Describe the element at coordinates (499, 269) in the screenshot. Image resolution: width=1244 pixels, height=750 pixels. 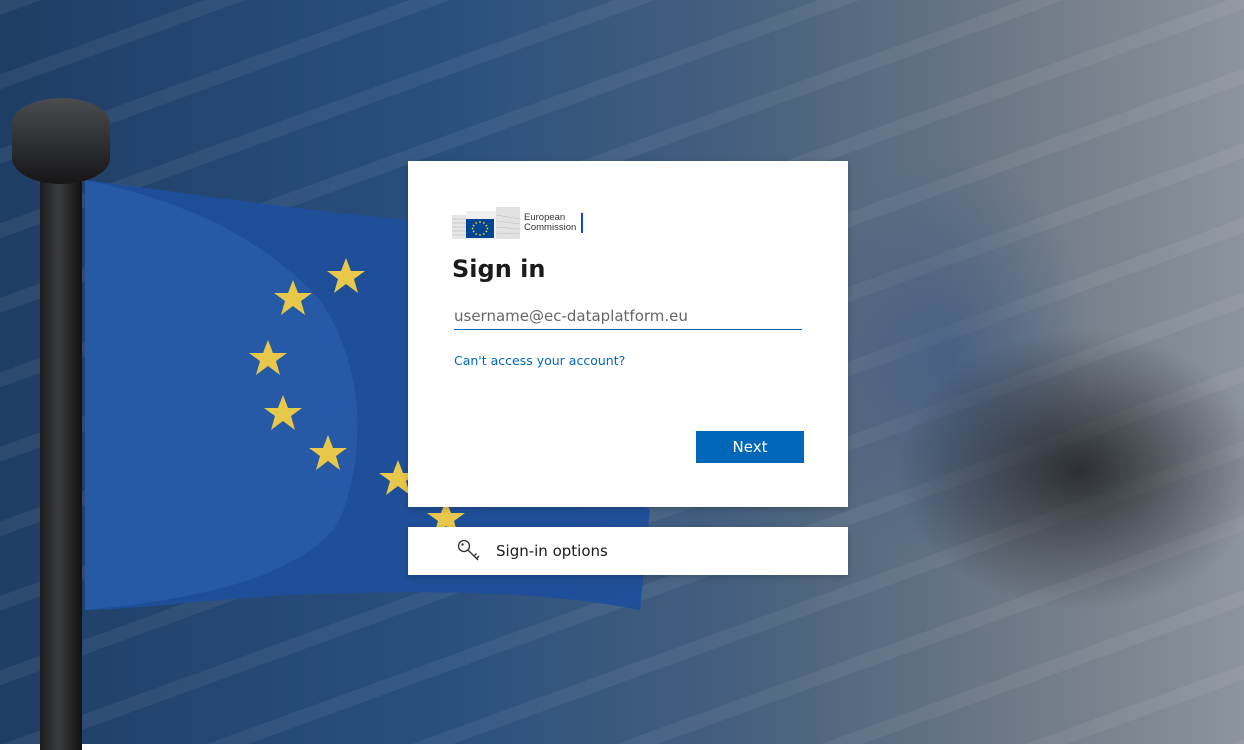
I see `page-title: Sign in` at that location.